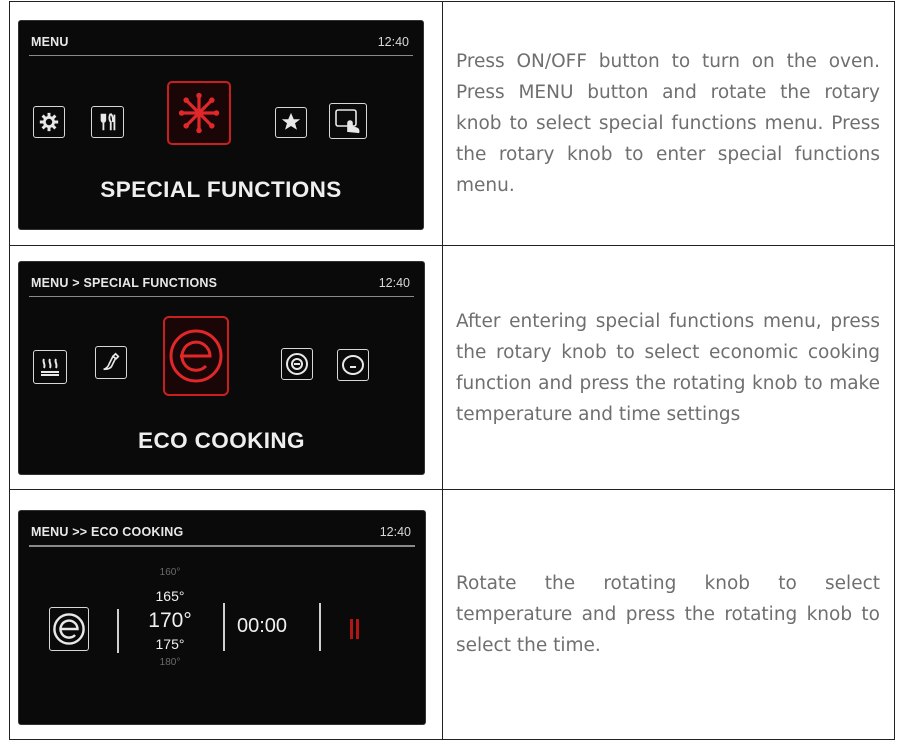  Describe the element at coordinates (124, 282) in the screenshot. I see `screen-header: MENU > SPECIAL FUNCTIONS` at that location.